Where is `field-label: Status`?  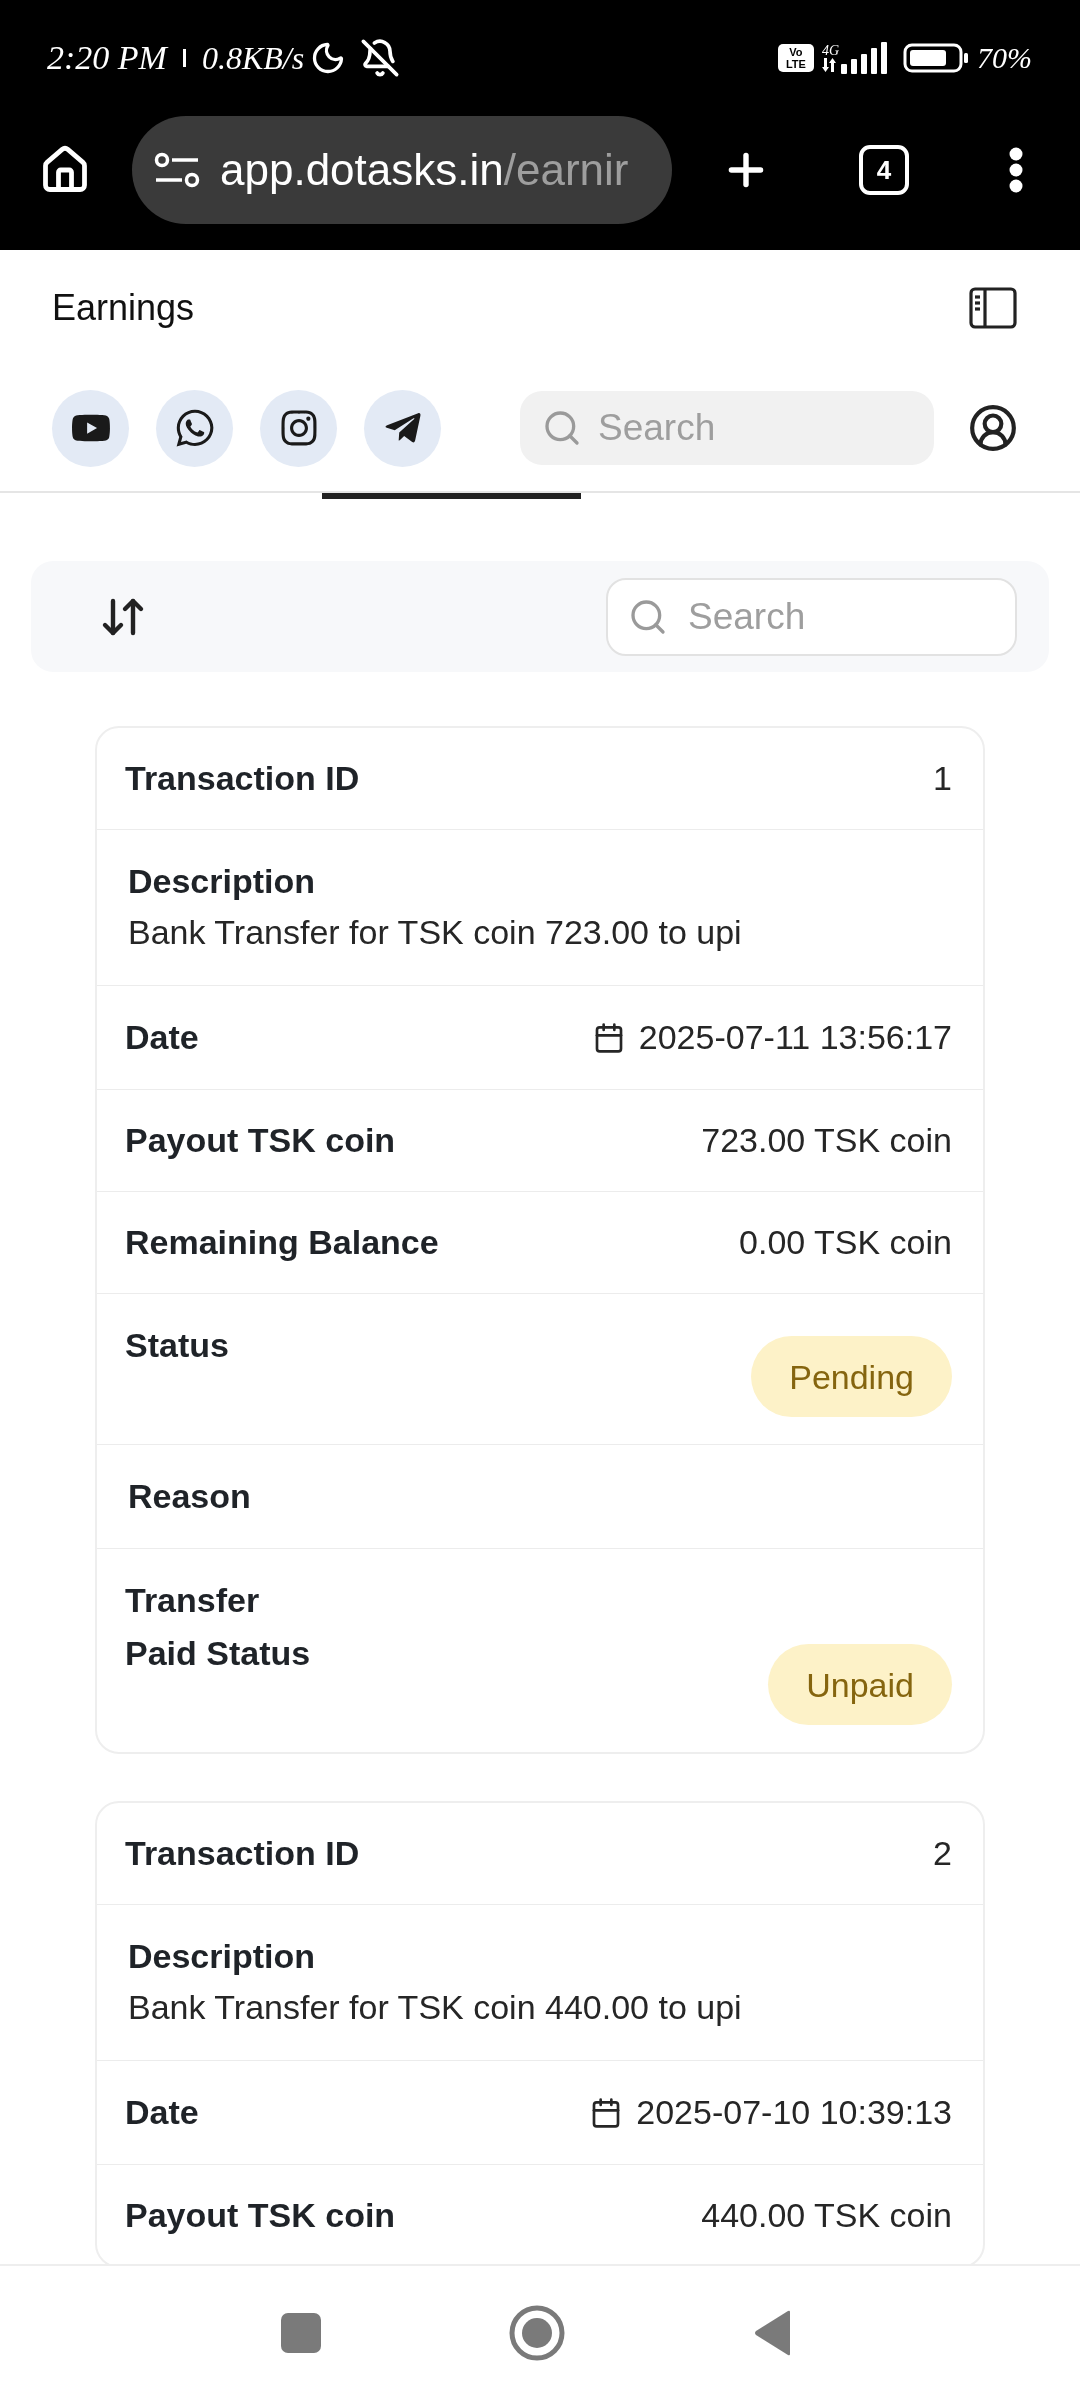 field-label: Status is located at coordinates (177, 1345).